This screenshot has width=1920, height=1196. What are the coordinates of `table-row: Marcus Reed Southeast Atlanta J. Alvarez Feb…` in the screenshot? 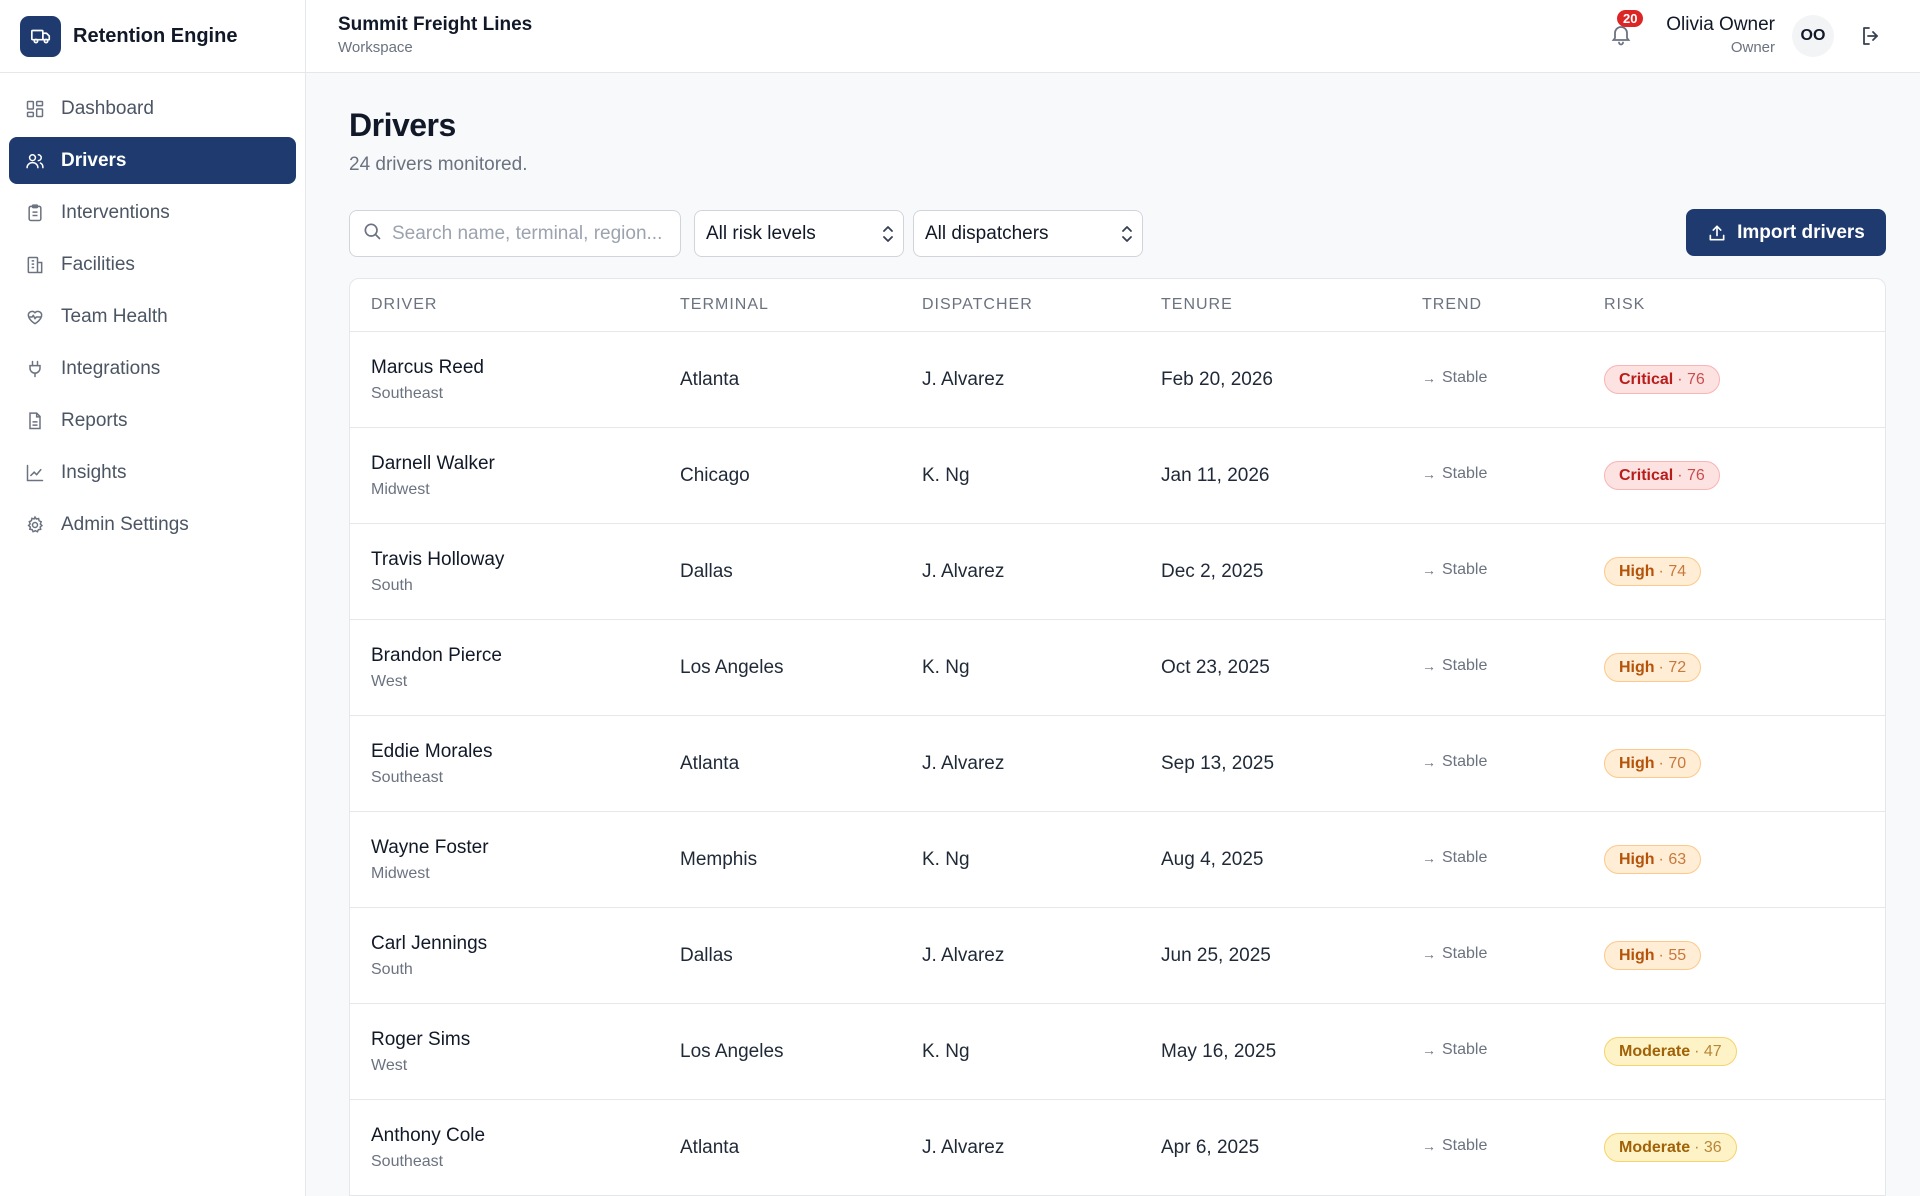 It's located at (1117, 380).